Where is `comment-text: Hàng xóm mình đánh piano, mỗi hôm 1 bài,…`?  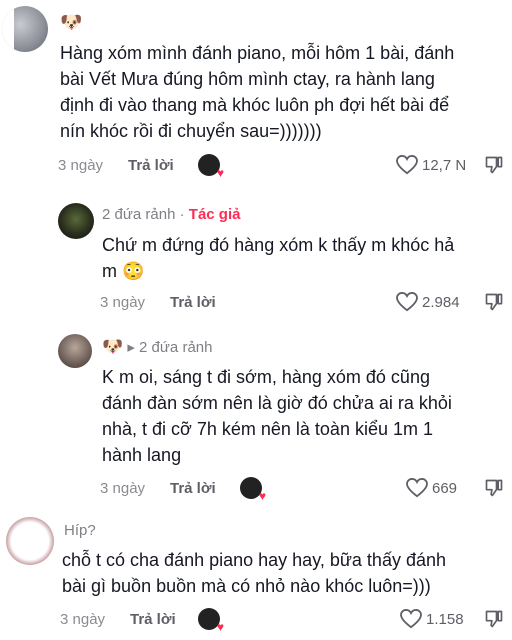 comment-text: Hàng xóm mình đánh piano, mỗi hôm 1 bài,… is located at coordinates (257, 92).